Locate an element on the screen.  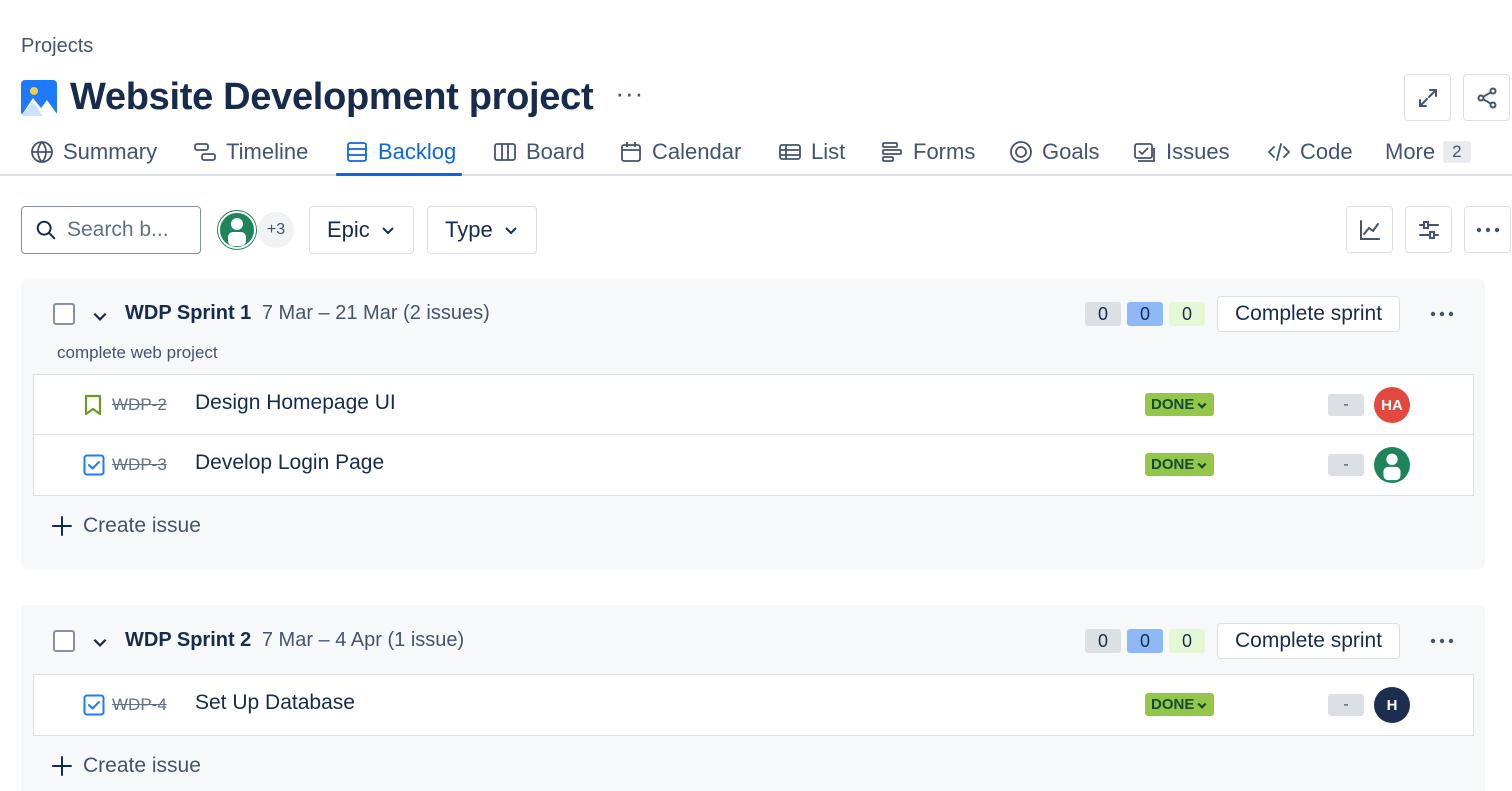
issue-summary: Set Up Database is located at coordinates (275, 703).